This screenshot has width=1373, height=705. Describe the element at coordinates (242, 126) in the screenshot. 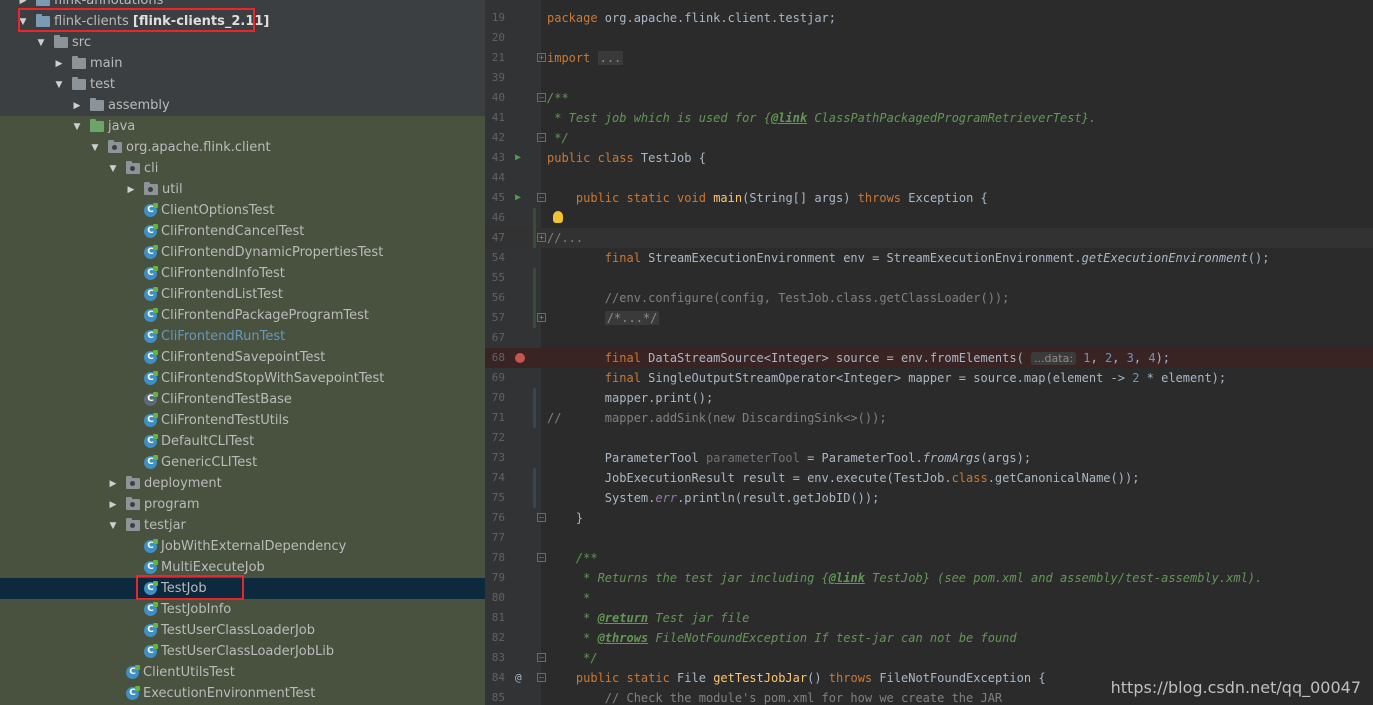

I see `tree-item: ▼ java` at that location.